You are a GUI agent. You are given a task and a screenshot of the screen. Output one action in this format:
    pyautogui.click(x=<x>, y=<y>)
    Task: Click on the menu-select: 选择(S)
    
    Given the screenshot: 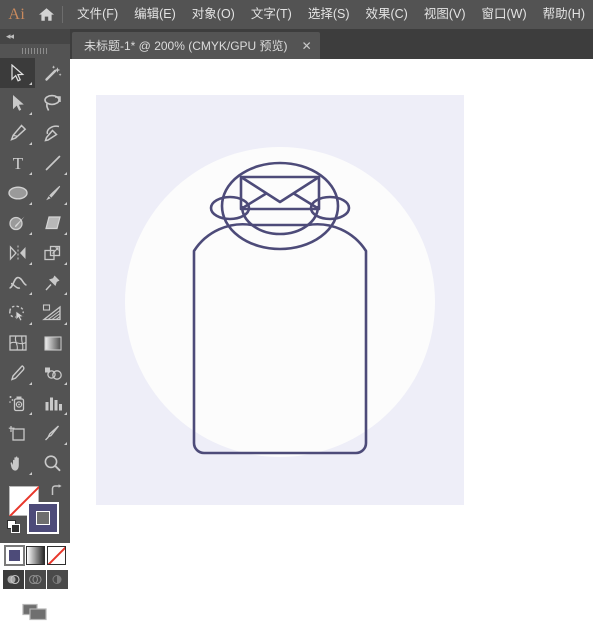 What is the action you would take?
    pyautogui.click(x=329, y=14)
    